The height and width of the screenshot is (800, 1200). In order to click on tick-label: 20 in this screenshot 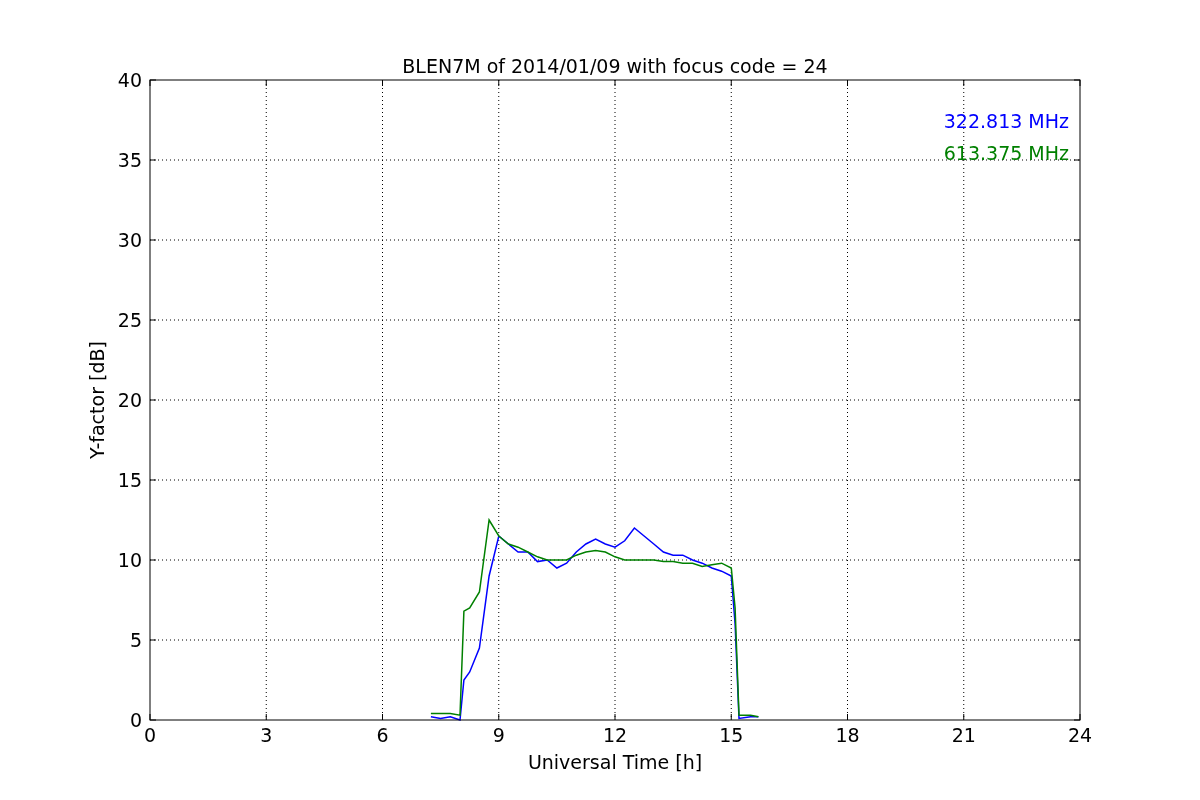, I will do `click(129, 400)`.